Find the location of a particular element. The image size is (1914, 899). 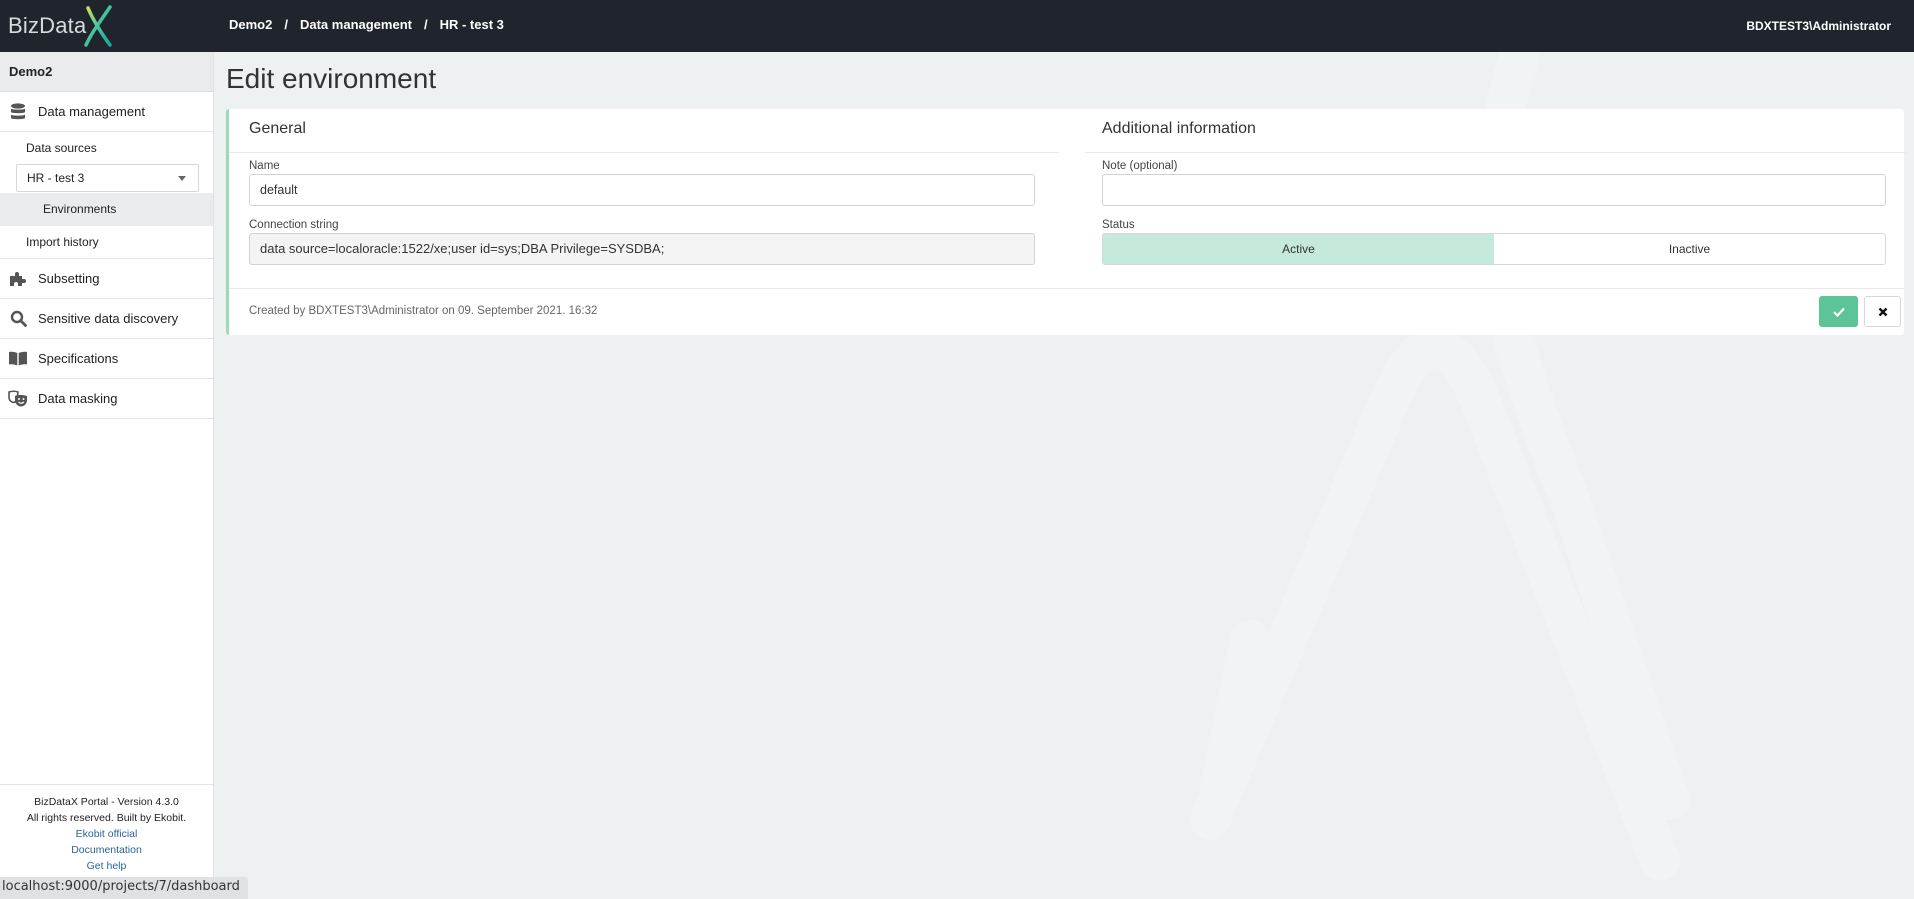

puzzle-icon is located at coordinates (18, 279).